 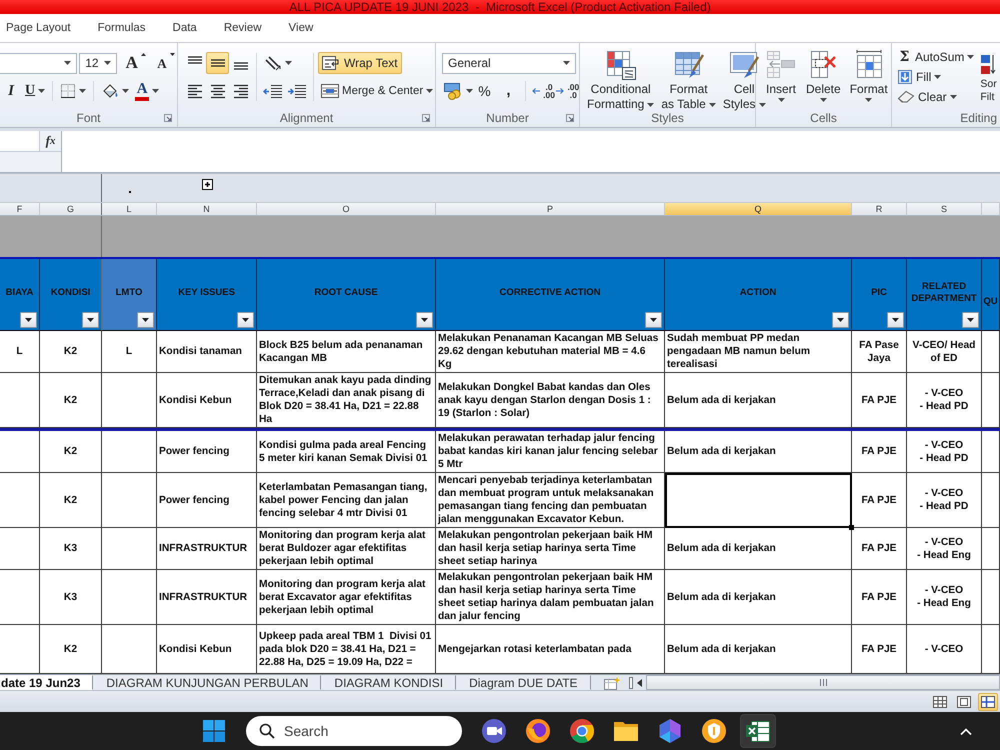 What do you see at coordinates (935, 57) in the screenshot?
I see `autosum-button: Σ AutoSum` at bounding box center [935, 57].